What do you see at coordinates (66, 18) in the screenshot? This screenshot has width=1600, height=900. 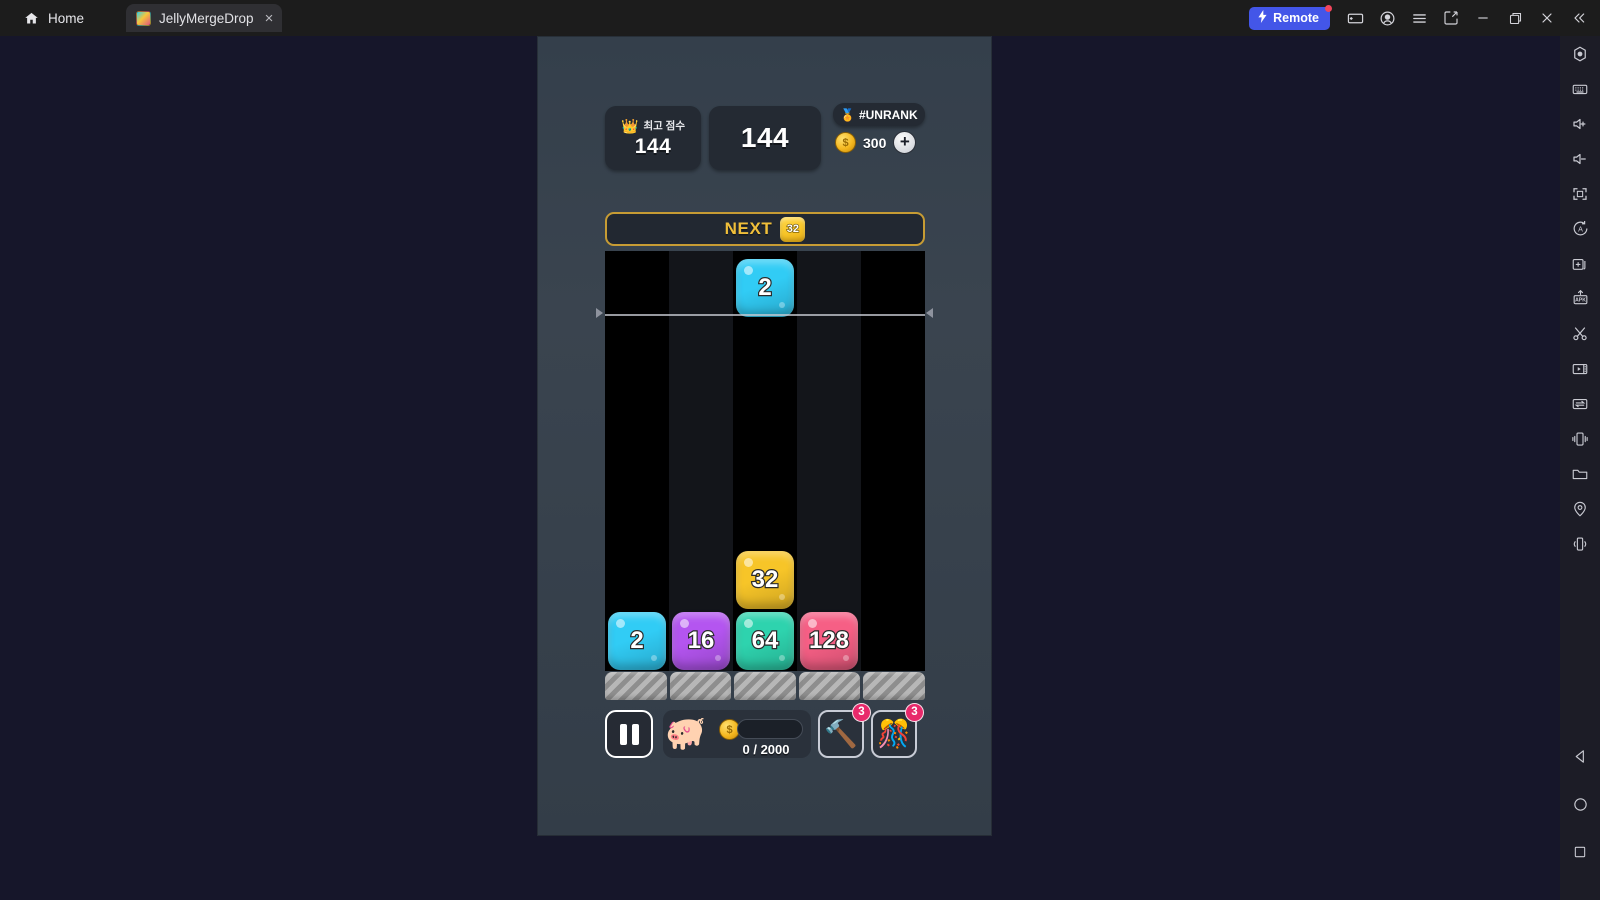 I see `home-label: Home` at bounding box center [66, 18].